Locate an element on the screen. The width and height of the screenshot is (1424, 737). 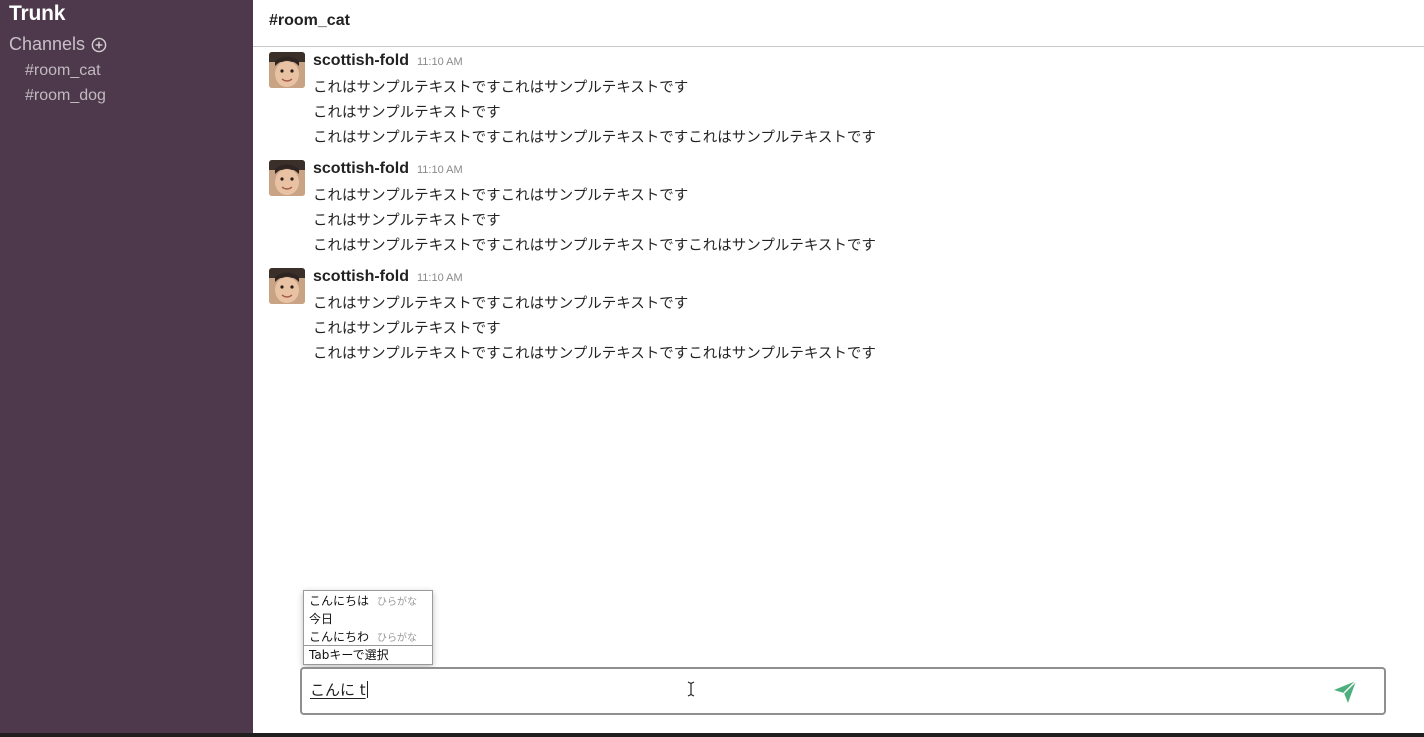
message-input is located at coordinates (815, 691).